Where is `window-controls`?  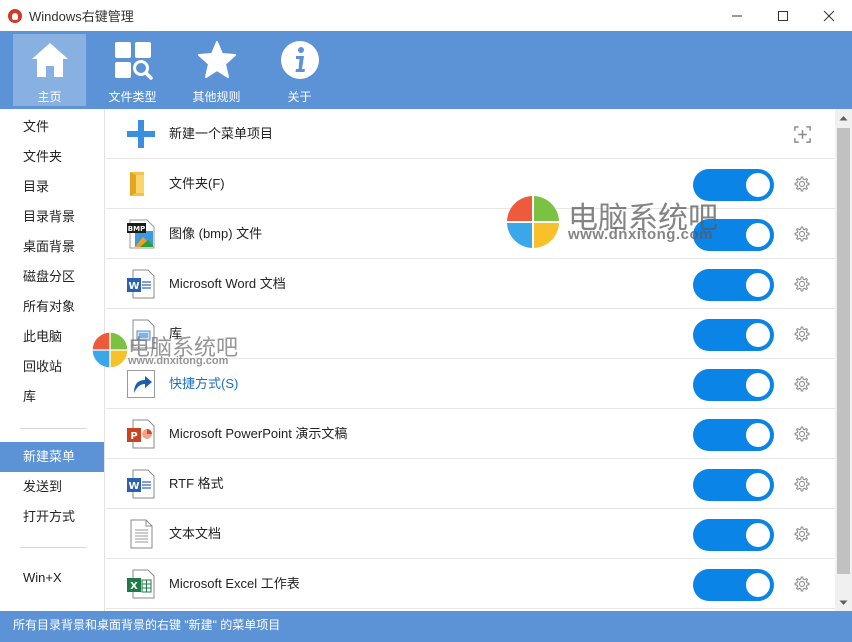
window-controls is located at coordinates (783, 15).